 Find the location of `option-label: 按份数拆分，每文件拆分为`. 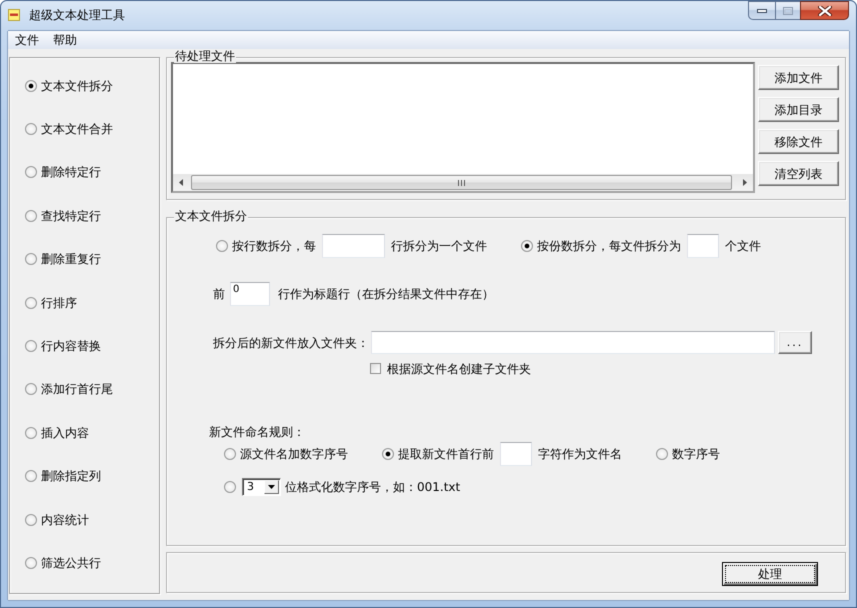

option-label: 按份数拆分，每文件拆分为 is located at coordinates (609, 246).